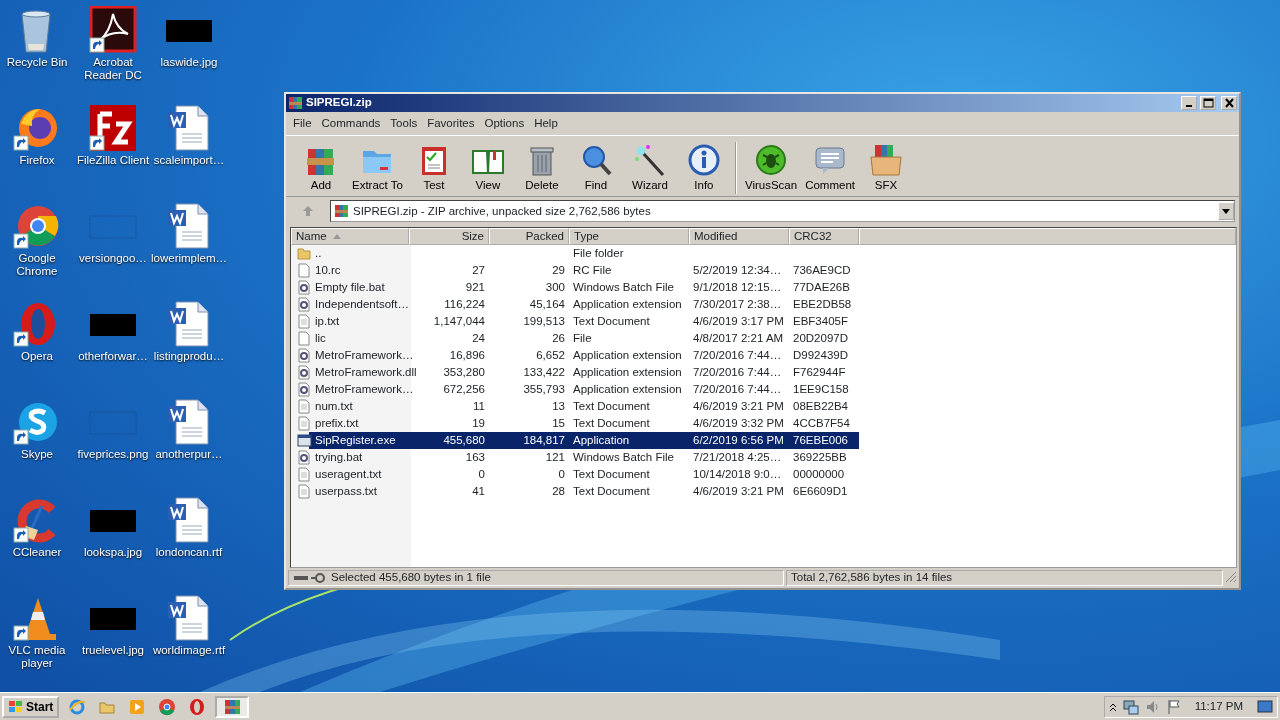 The image size is (1280, 720). Describe the element at coordinates (31, 706) in the screenshot. I see `start-button: Start` at that location.